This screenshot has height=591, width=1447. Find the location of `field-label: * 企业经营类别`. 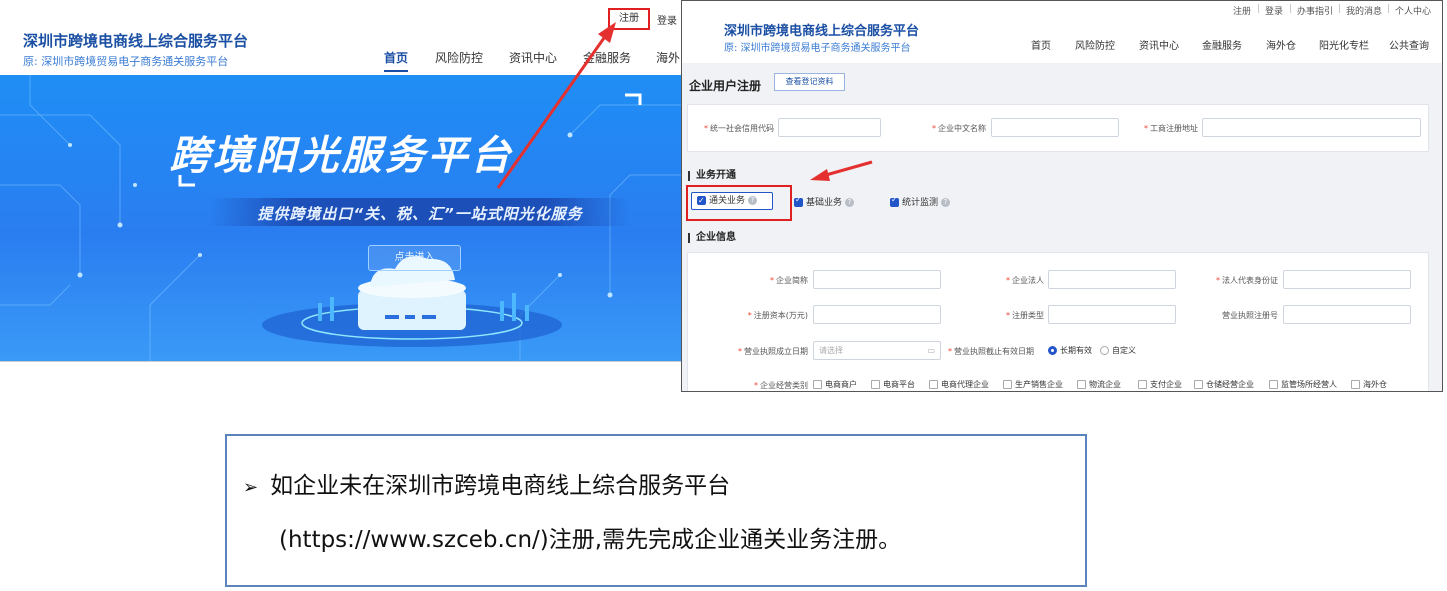

field-label: * 企业经营类别 is located at coordinates (781, 385).